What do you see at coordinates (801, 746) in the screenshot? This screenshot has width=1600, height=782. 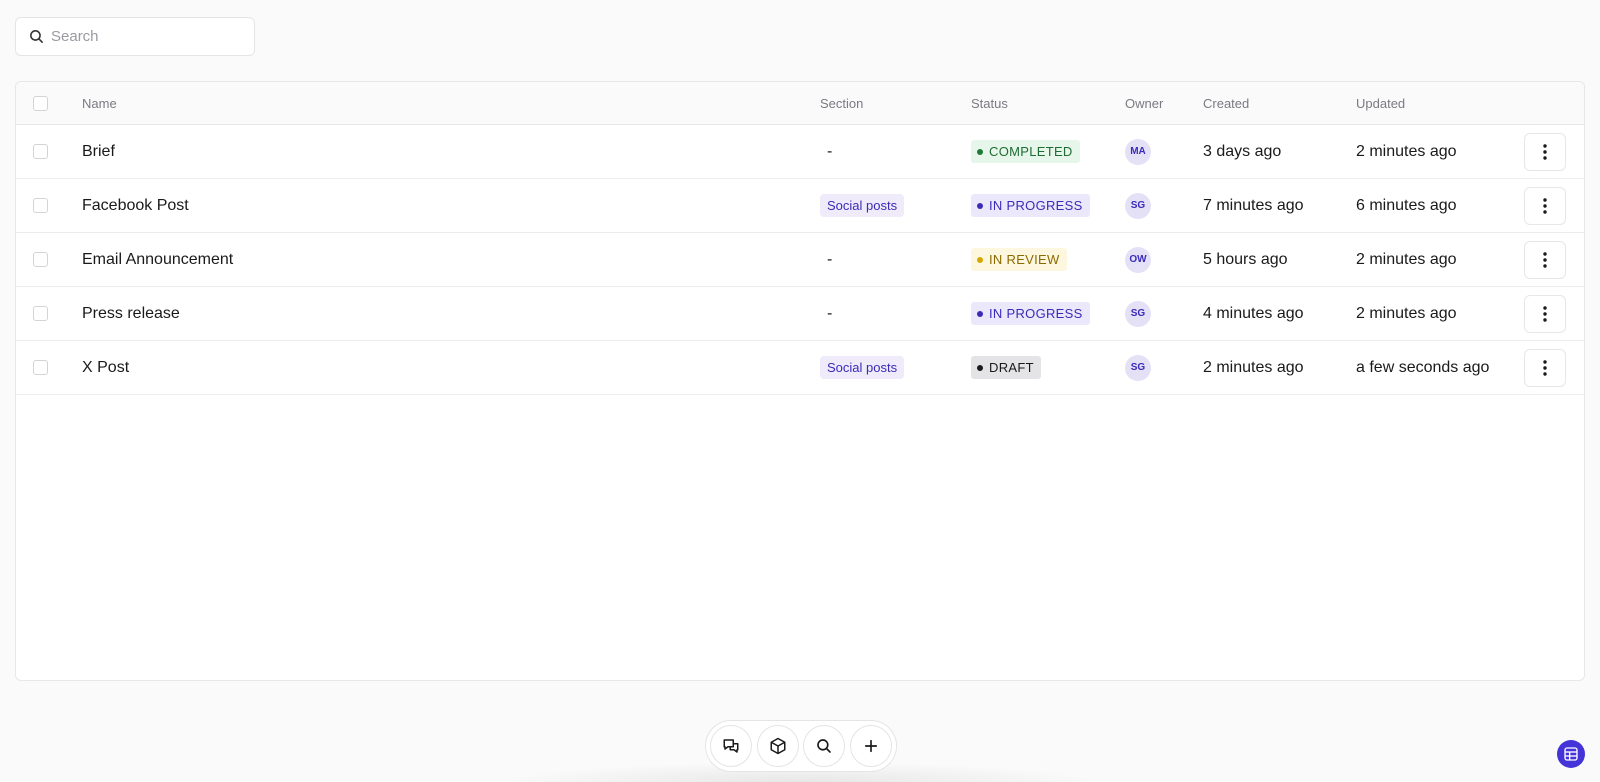 I see `bottom-toolbar` at bounding box center [801, 746].